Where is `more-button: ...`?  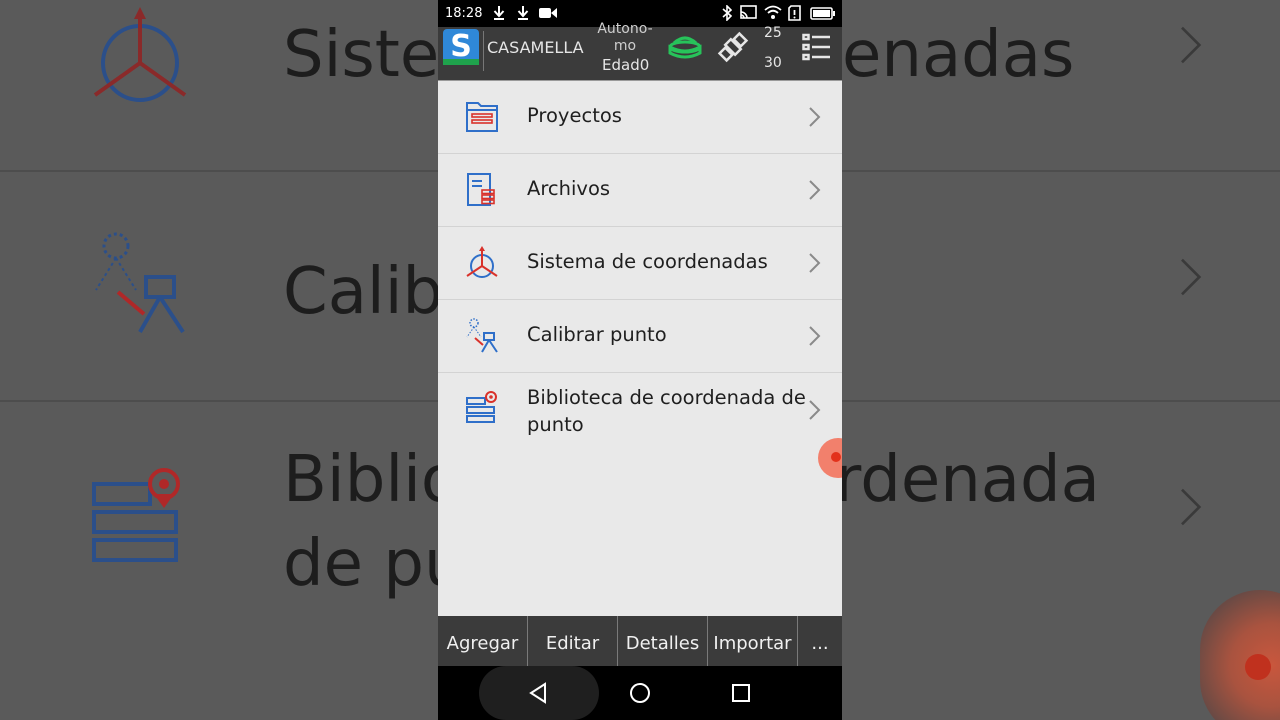 more-button: ... is located at coordinates (820, 641).